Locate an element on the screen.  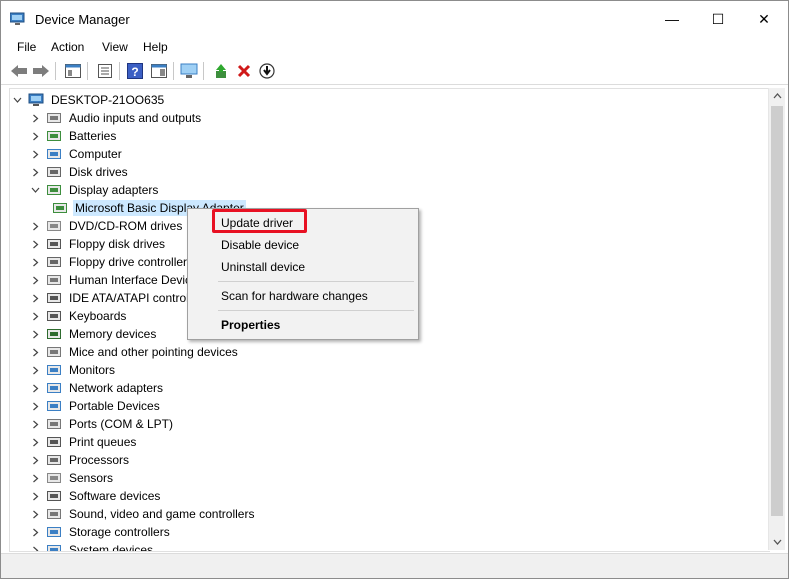
uninstall-toolbar-button is located at coordinates (244, 71).